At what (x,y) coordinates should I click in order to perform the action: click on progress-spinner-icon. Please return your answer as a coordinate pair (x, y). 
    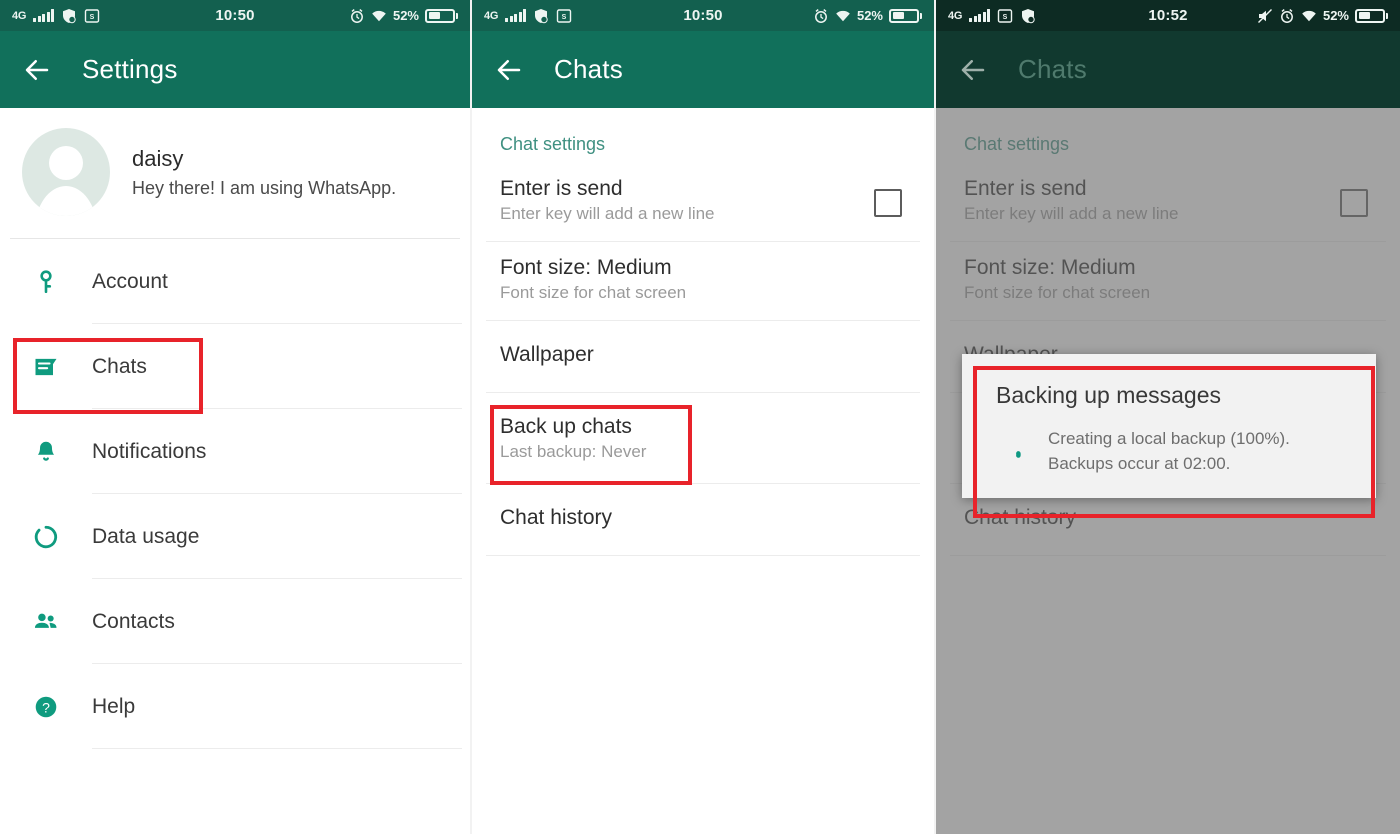
    Looking at the image, I should click on (1012, 452).